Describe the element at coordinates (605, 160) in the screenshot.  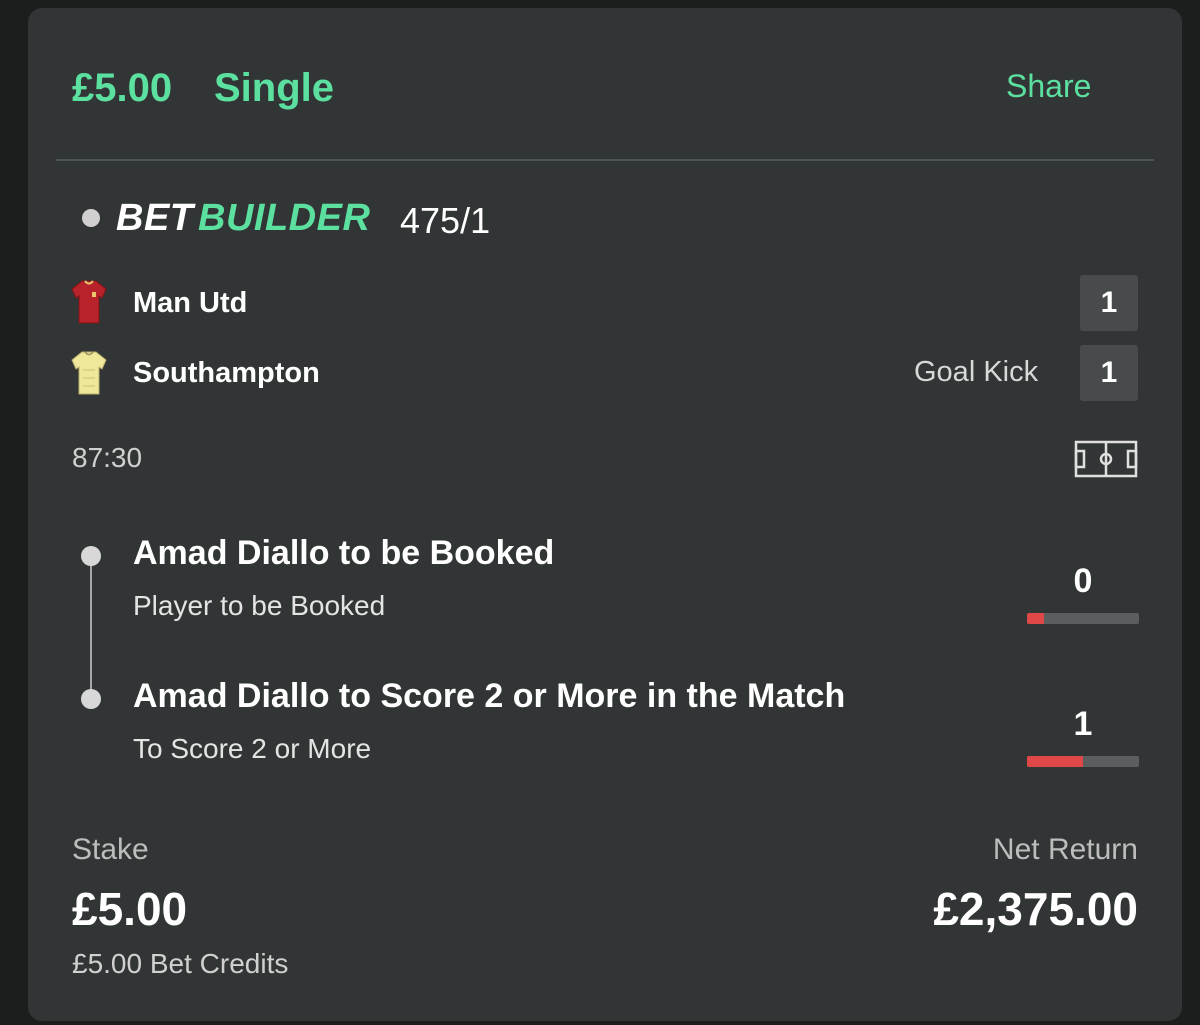
I see `header-divider` at that location.